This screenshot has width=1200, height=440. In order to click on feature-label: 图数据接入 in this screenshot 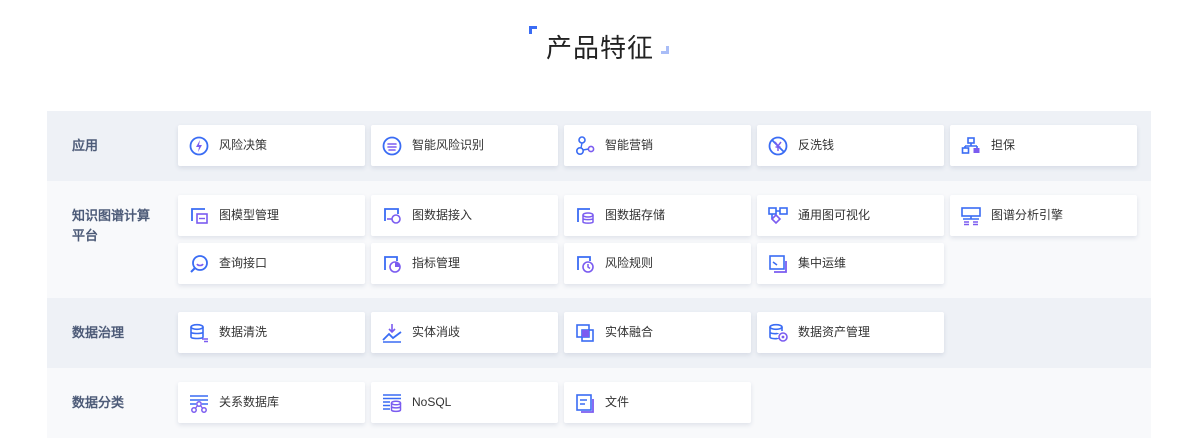, I will do `click(442, 215)`.